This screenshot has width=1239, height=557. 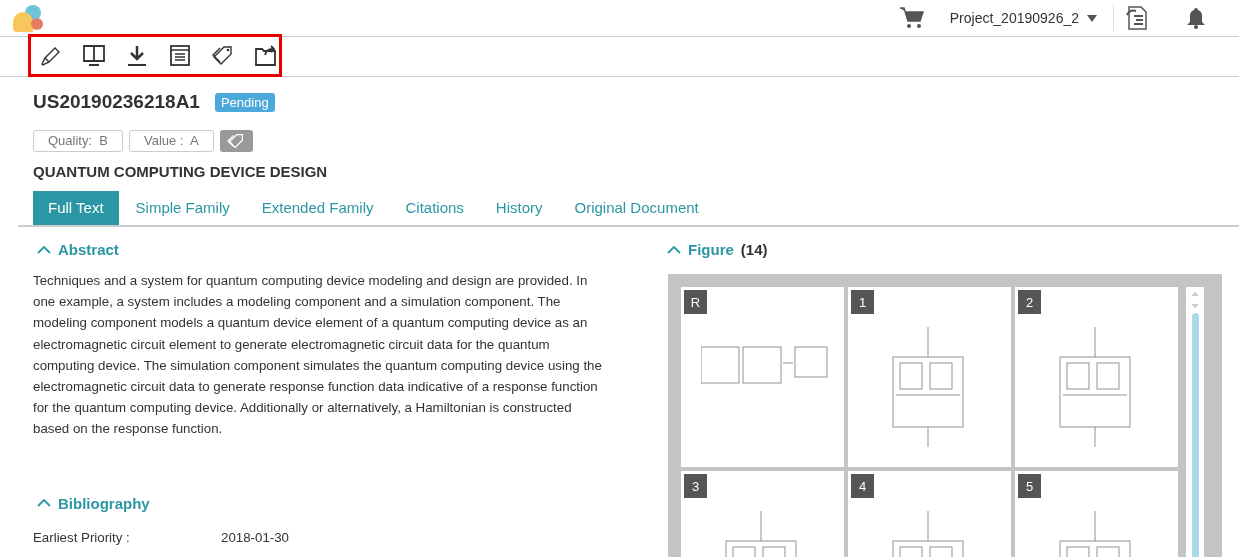 I want to click on figure-thumbnail: 5, so click(x=1096, y=514).